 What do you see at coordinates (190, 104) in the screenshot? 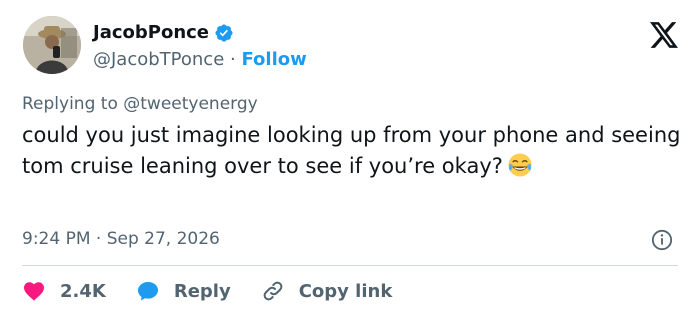
I see `replying-to-mention: @tweetyenergy` at bounding box center [190, 104].